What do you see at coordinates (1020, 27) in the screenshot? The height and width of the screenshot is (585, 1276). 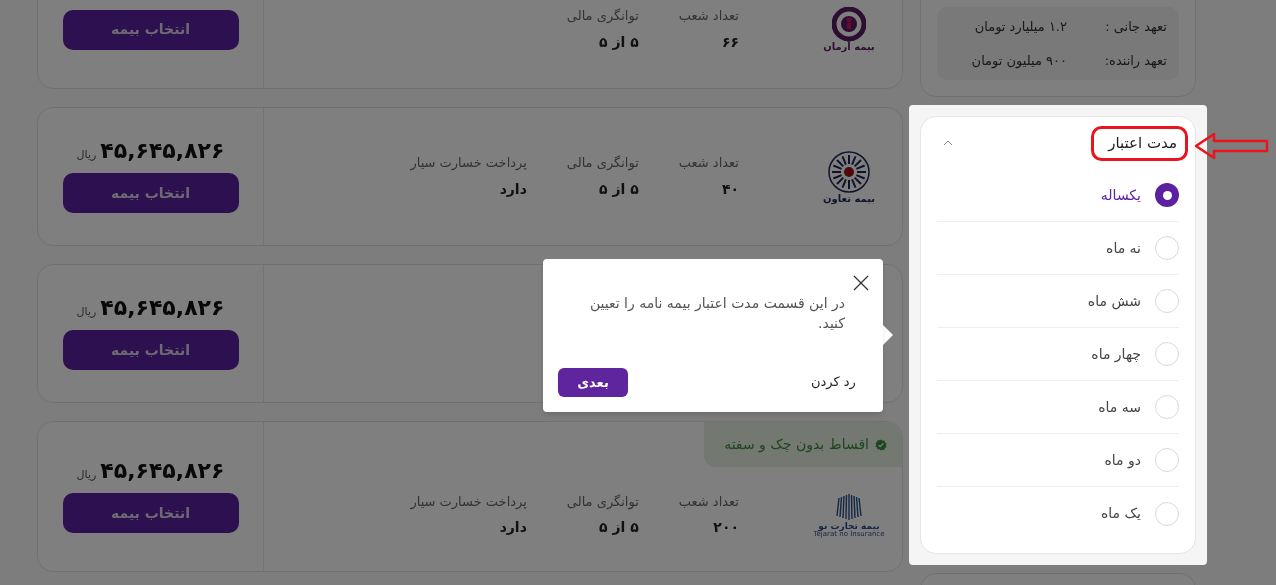 I see `coverage-value: ۱.۲ میلیارد تومان` at bounding box center [1020, 27].